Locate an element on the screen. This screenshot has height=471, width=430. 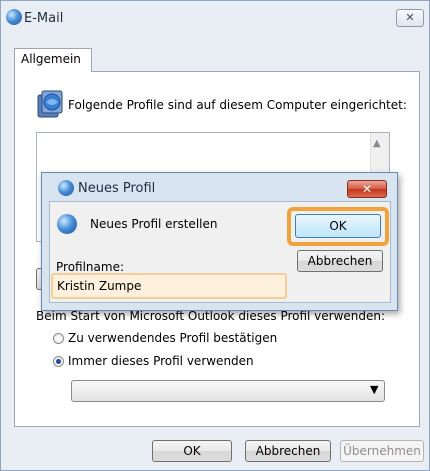
profile-select is located at coordinates (228, 391).